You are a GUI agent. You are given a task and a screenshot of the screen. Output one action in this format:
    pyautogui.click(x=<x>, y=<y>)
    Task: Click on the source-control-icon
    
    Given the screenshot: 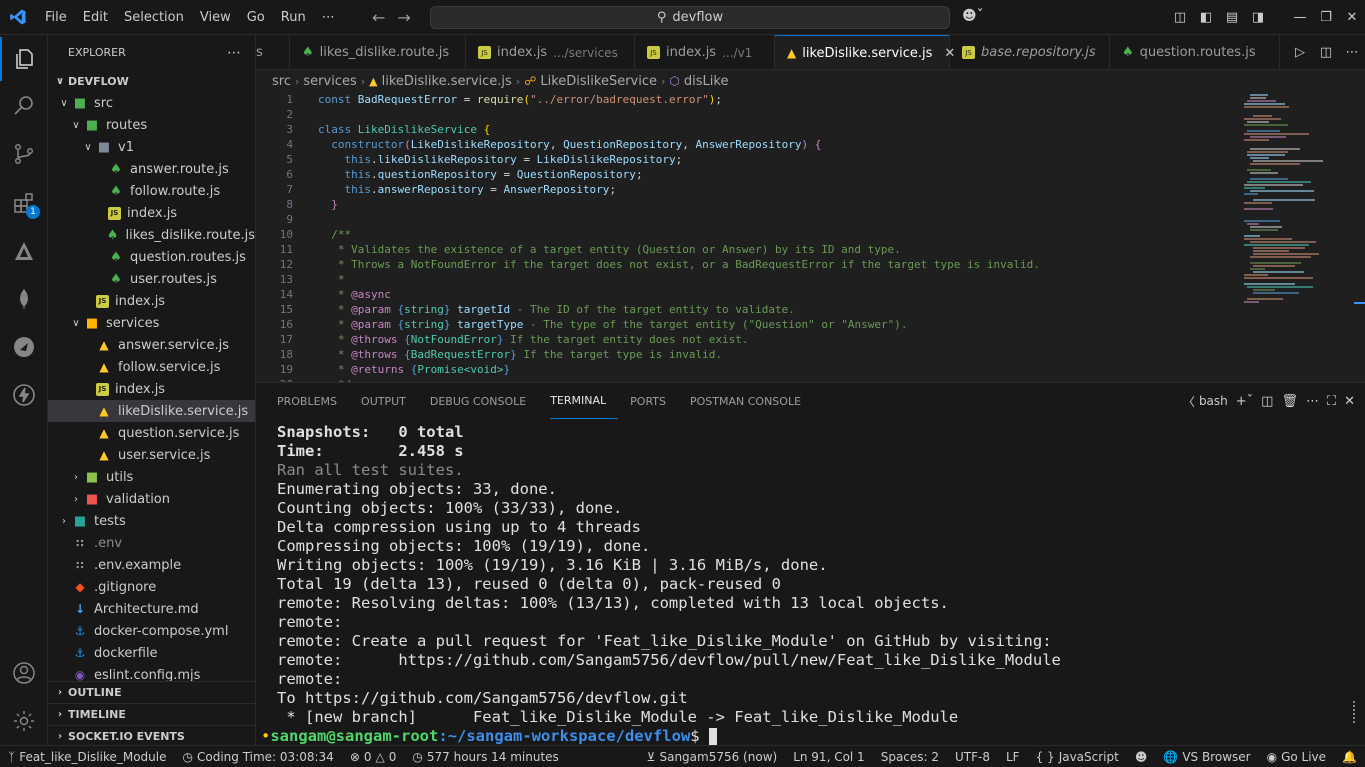 What is the action you would take?
    pyautogui.click(x=24, y=154)
    